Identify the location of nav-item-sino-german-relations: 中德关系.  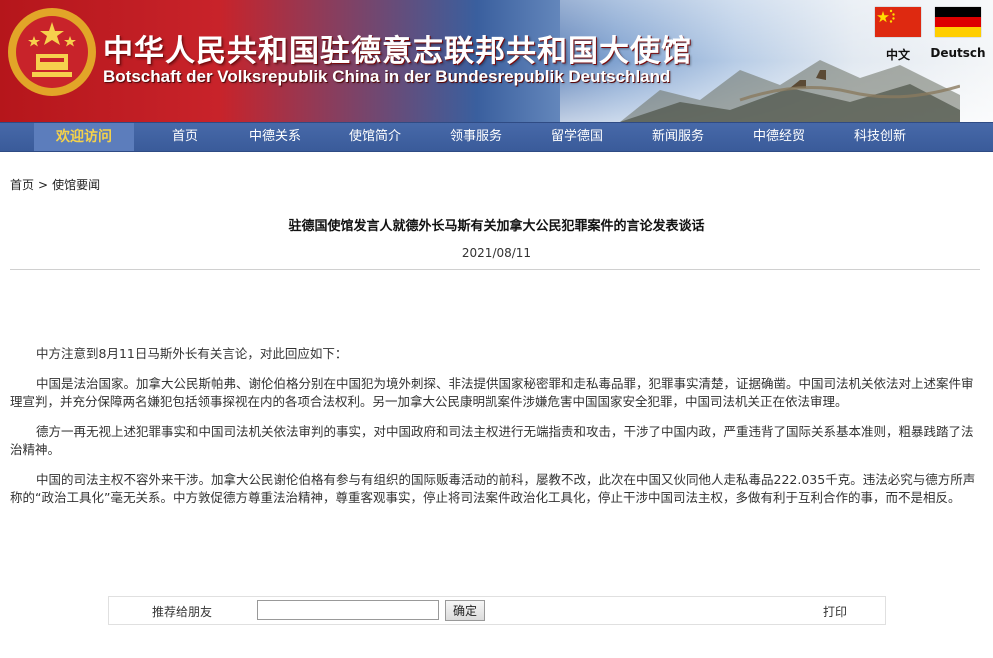
(275, 137).